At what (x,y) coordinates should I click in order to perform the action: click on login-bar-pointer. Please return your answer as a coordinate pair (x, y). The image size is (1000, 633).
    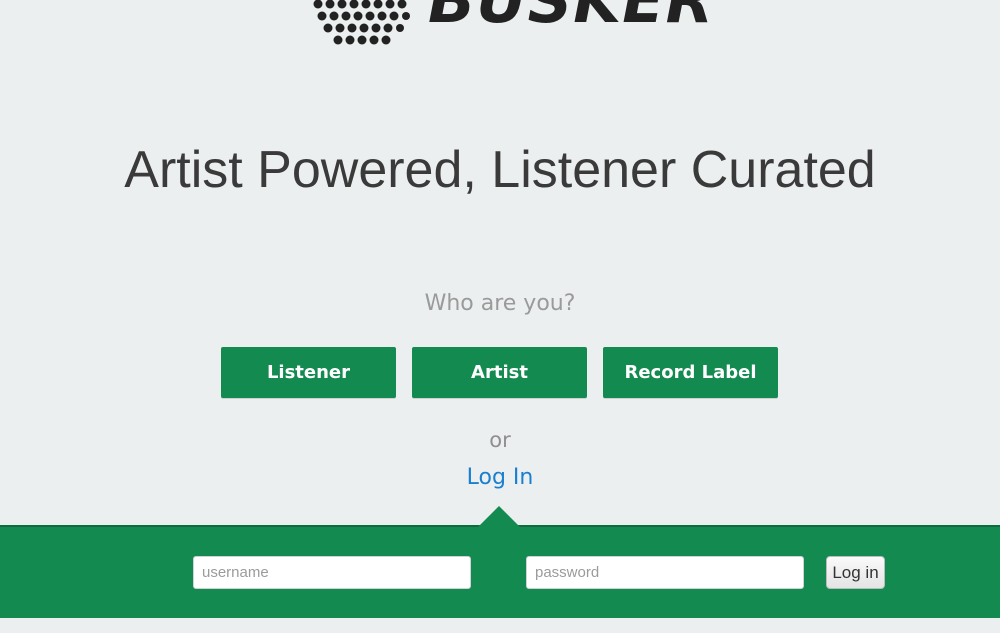
    Looking at the image, I should click on (499, 516).